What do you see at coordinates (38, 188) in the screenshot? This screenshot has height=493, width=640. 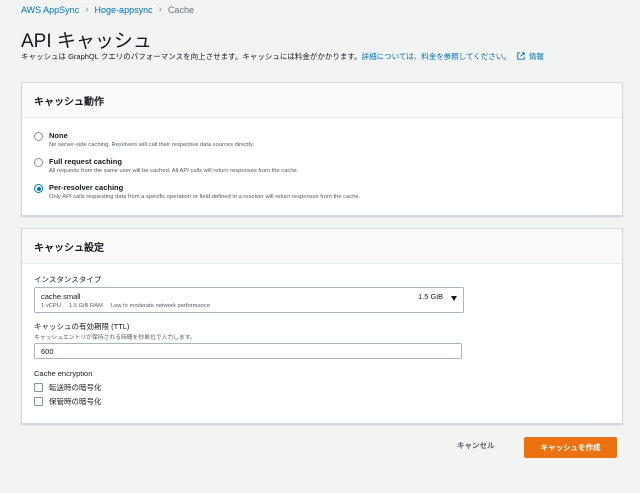 I see `radio-button-per-resolver` at bounding box center [38, 188].